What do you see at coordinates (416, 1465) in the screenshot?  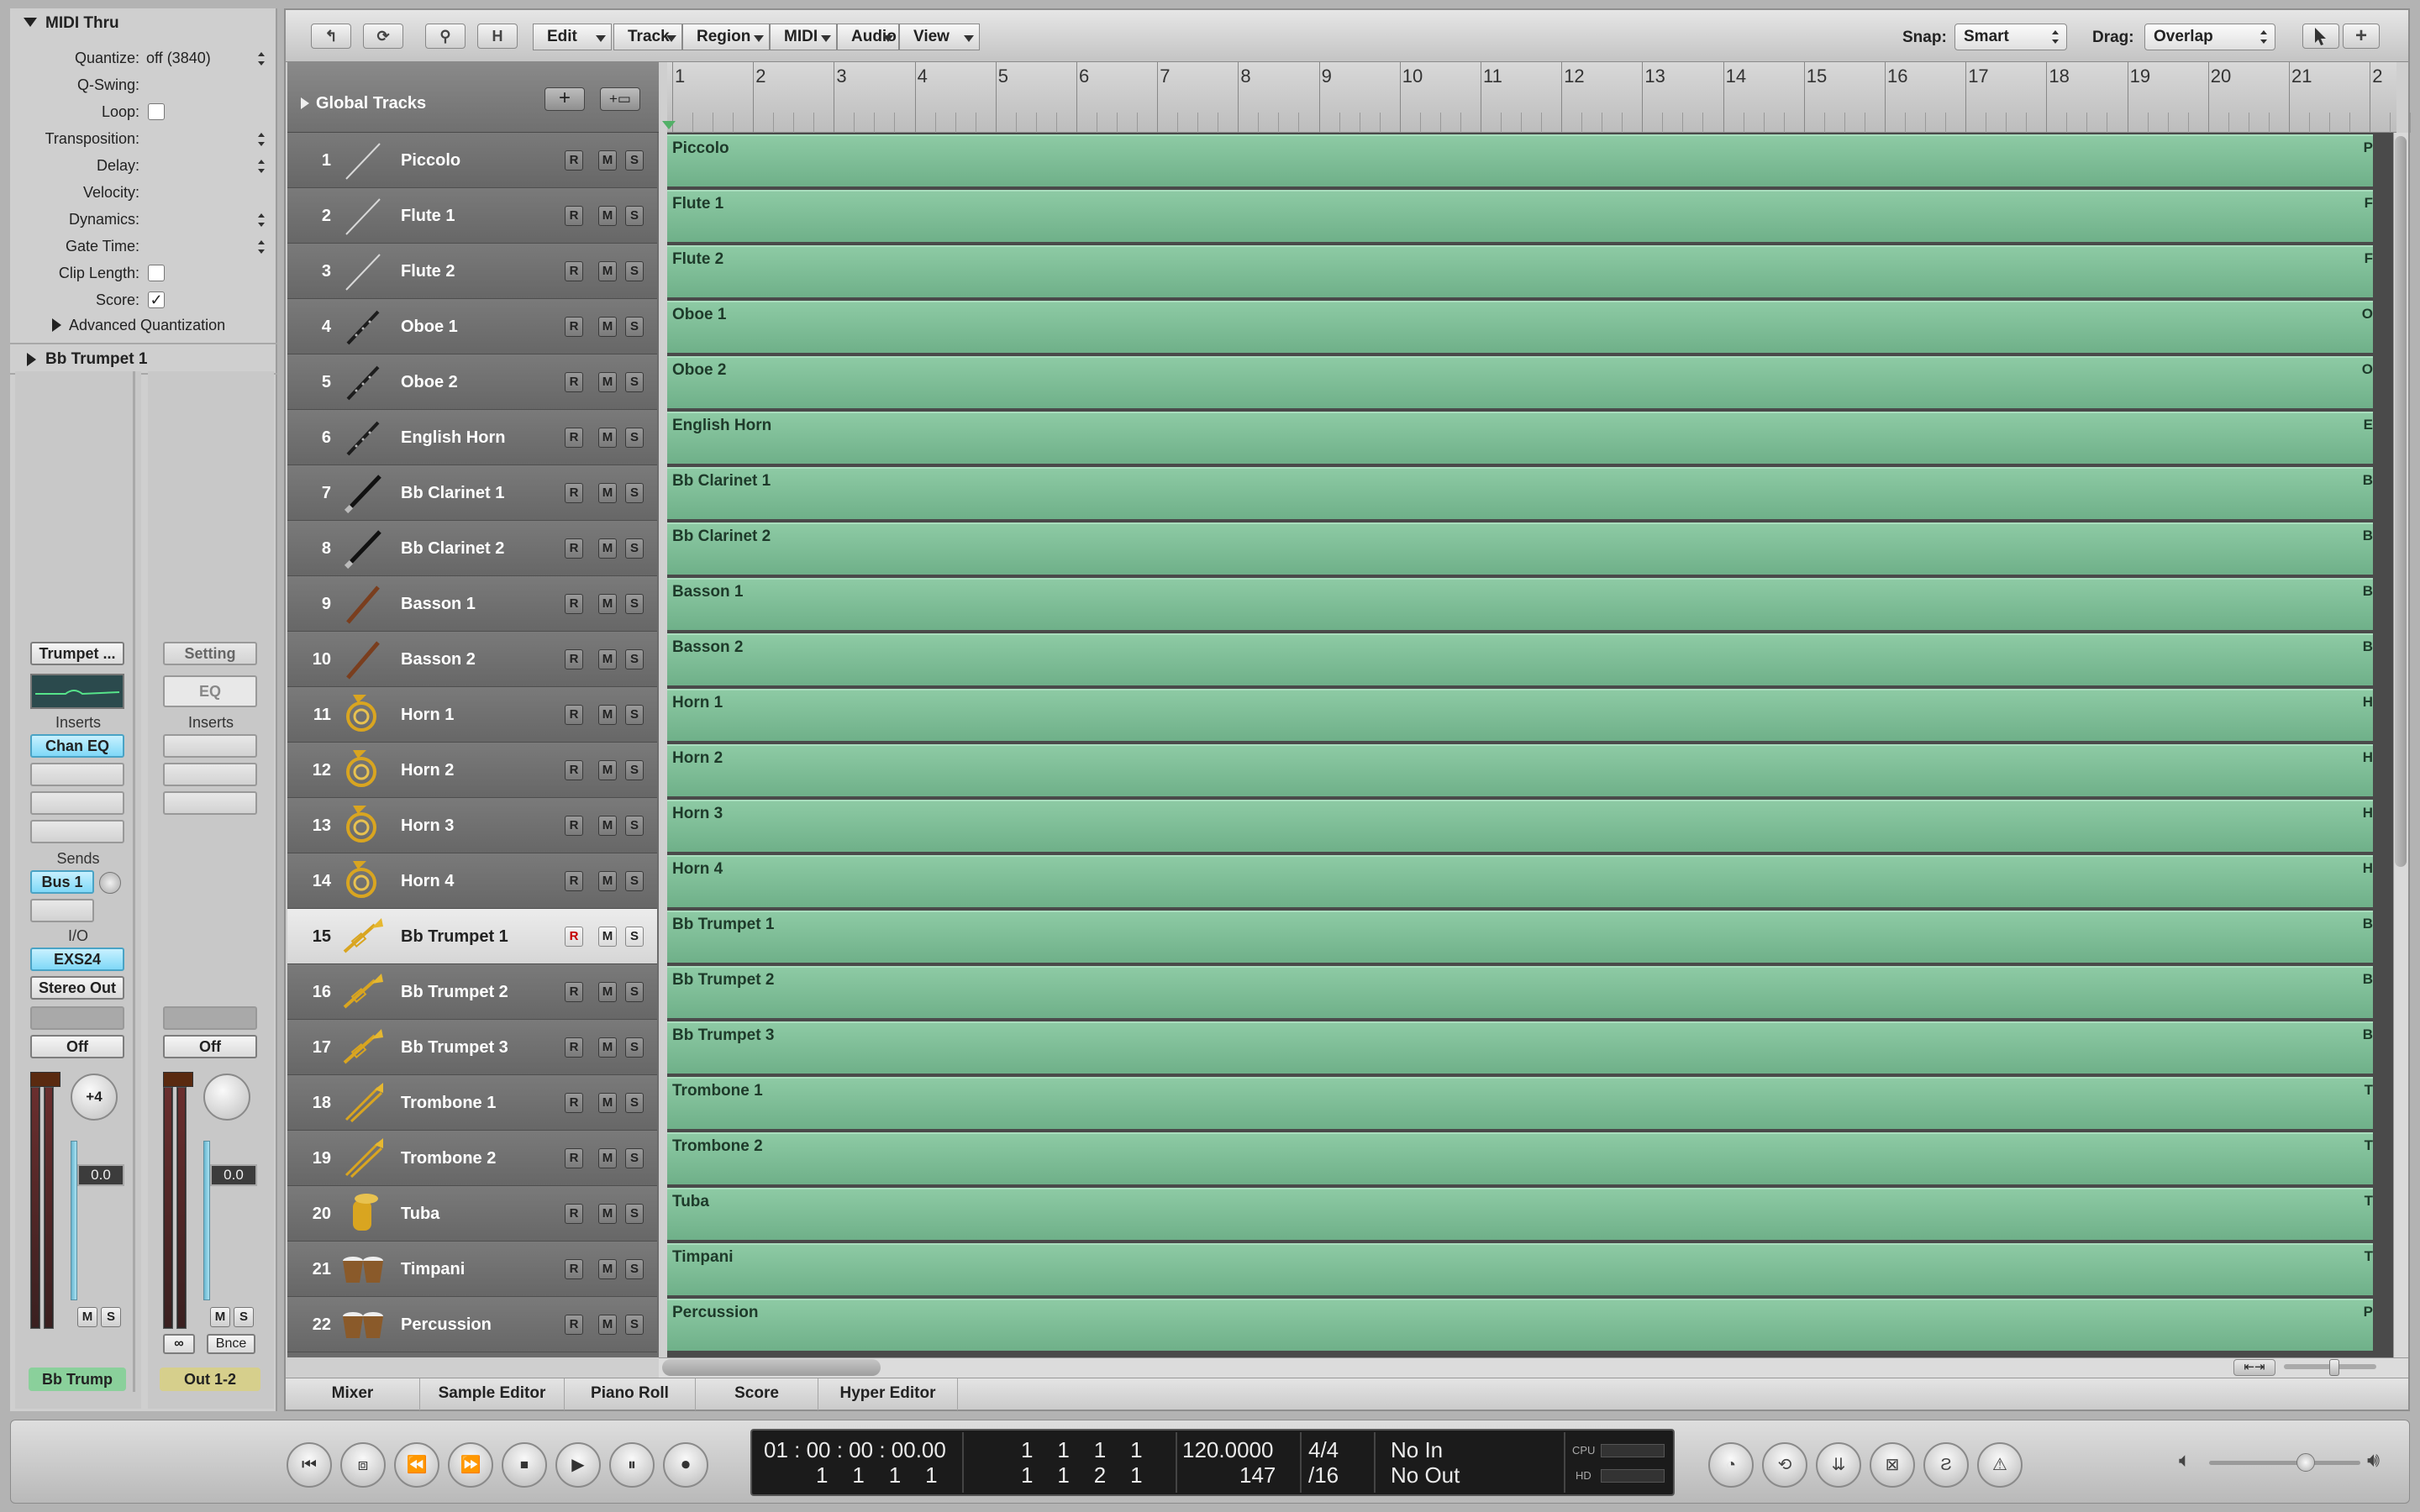 I see `rewind-icon: ⏪` at bounding box center [416, 1465].